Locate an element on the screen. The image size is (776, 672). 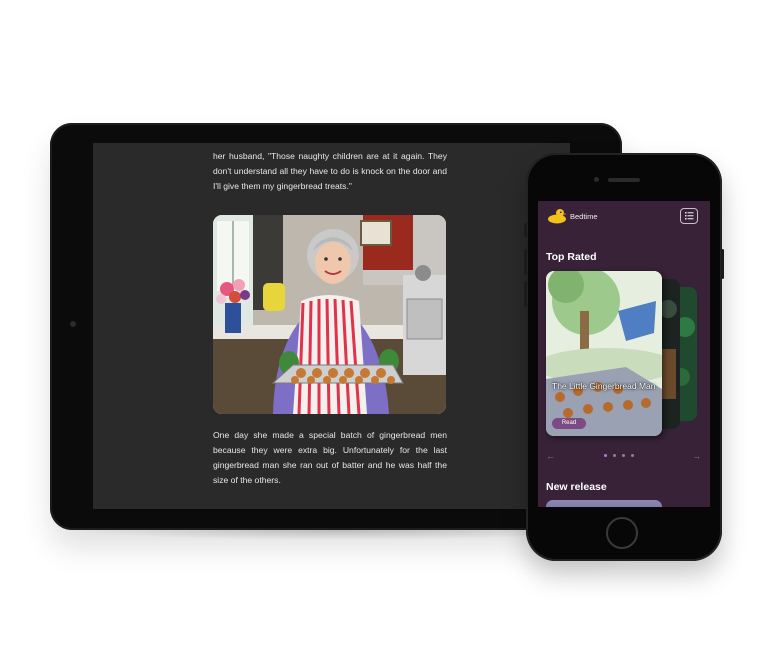
gingerbread-cover-image is located at coordinates (604, 353).